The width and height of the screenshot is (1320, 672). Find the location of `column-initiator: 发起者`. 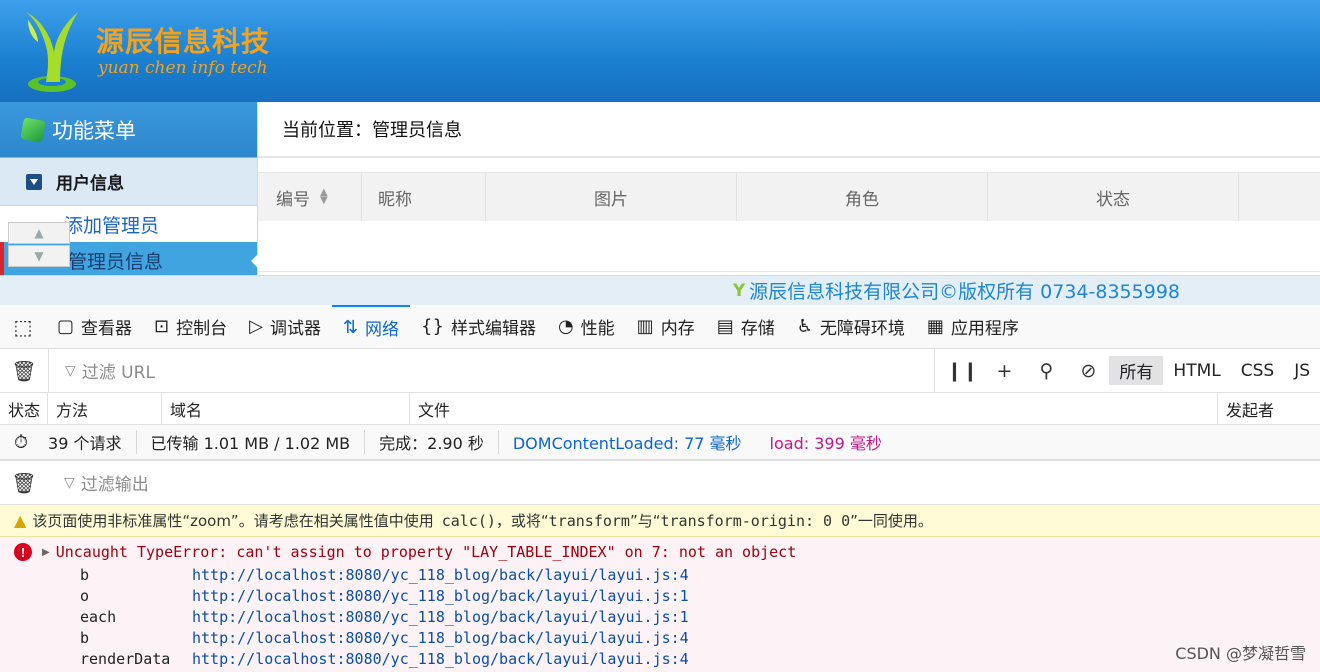

column-initiator: 发起者 is located at coordinates (1269, 409).